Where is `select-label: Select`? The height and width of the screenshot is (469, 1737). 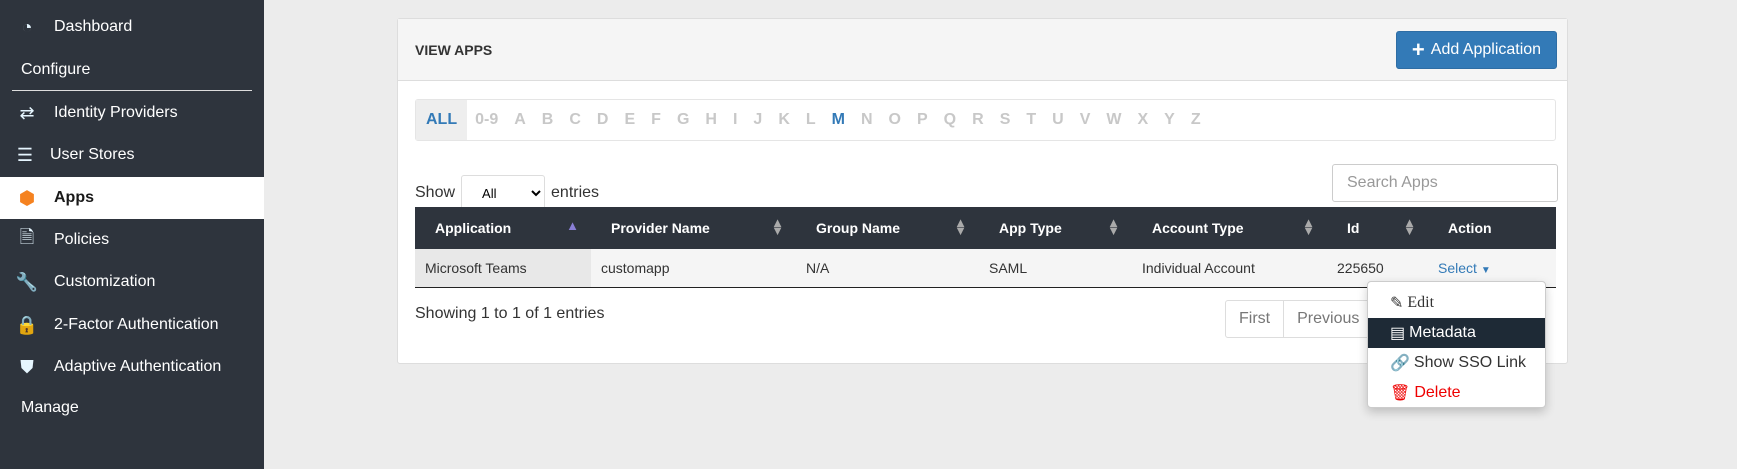
select-label: Select is located at coordinates (1457, 267).